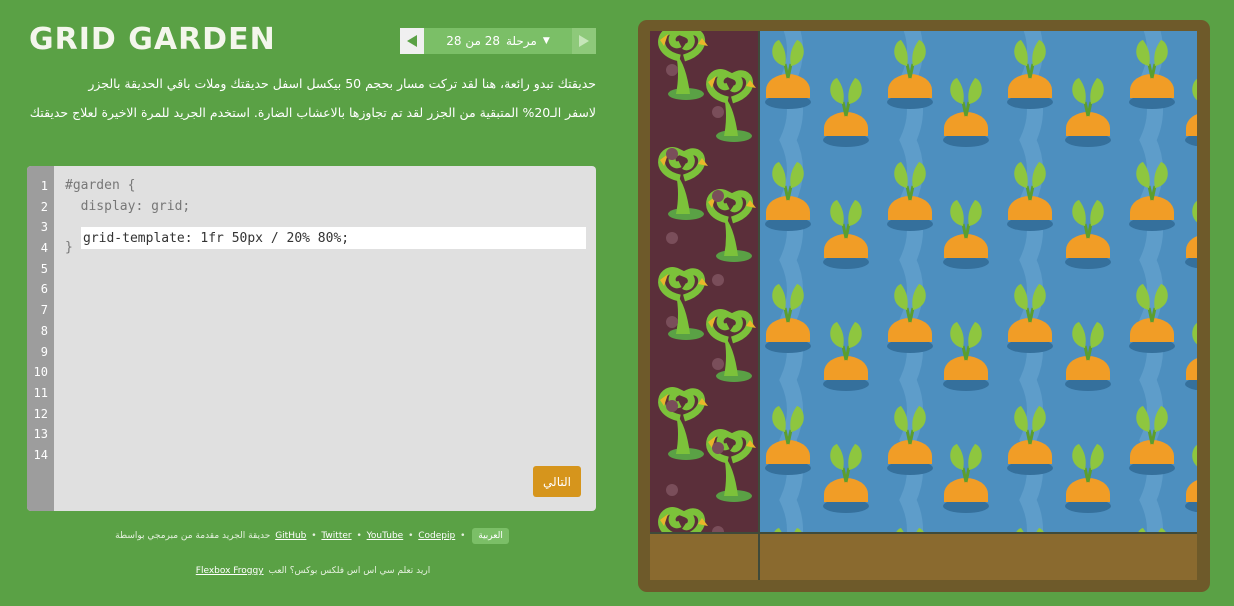  I want to click on level-progress: 28 من 28, so click(473, 41).